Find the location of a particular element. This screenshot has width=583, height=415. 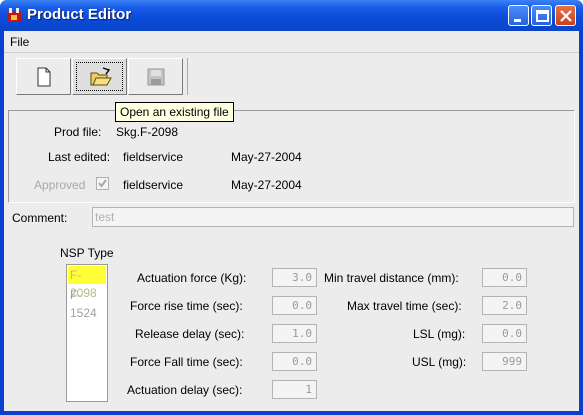

new-file-button is located at coordinates (43, 76).